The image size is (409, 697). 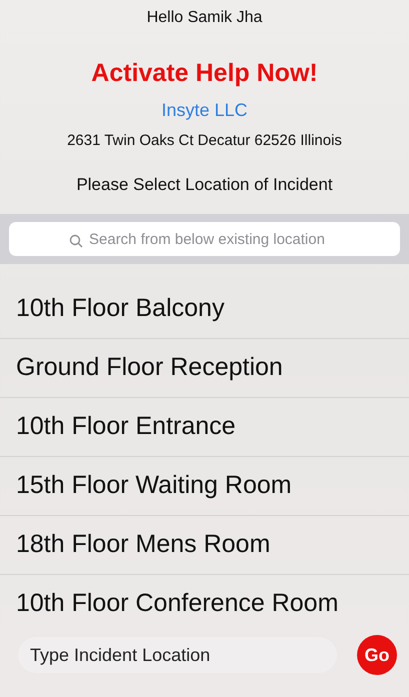 What do you see at coordinates (204, 110) in the screenshot?
I see `company-name: Insyte LLC` at bounding box center [204, 110].